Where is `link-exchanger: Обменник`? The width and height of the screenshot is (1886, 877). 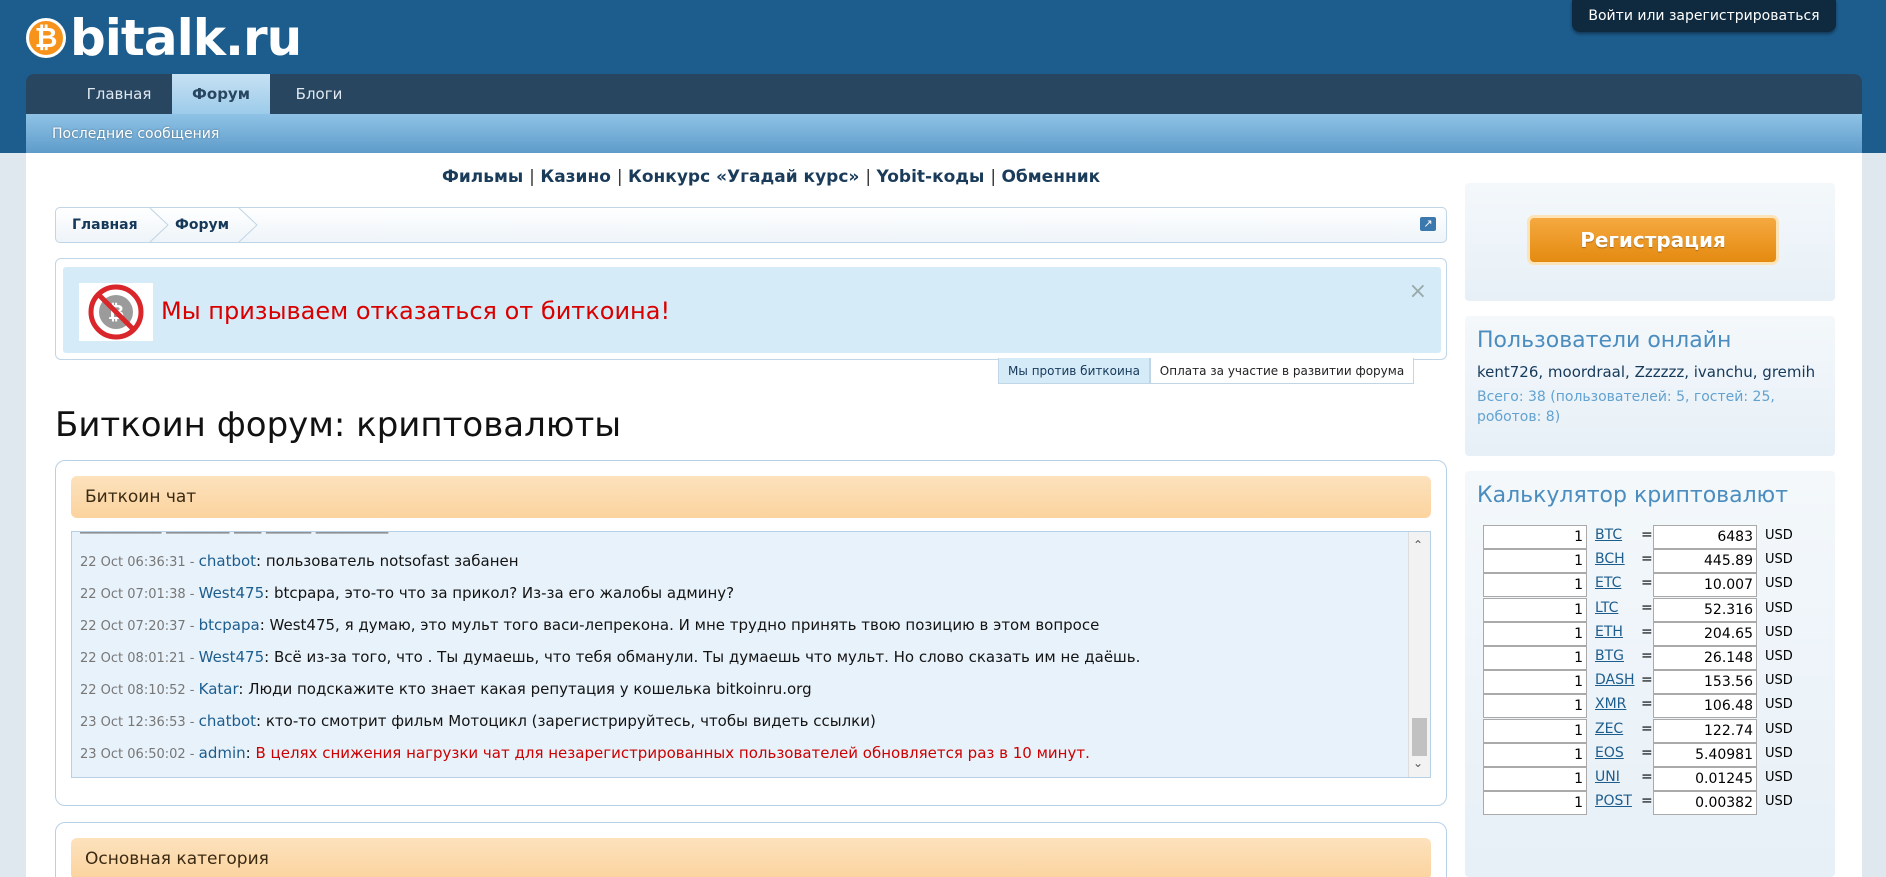
link-exchanger: Обменник is located at coordinates (1050, 177).